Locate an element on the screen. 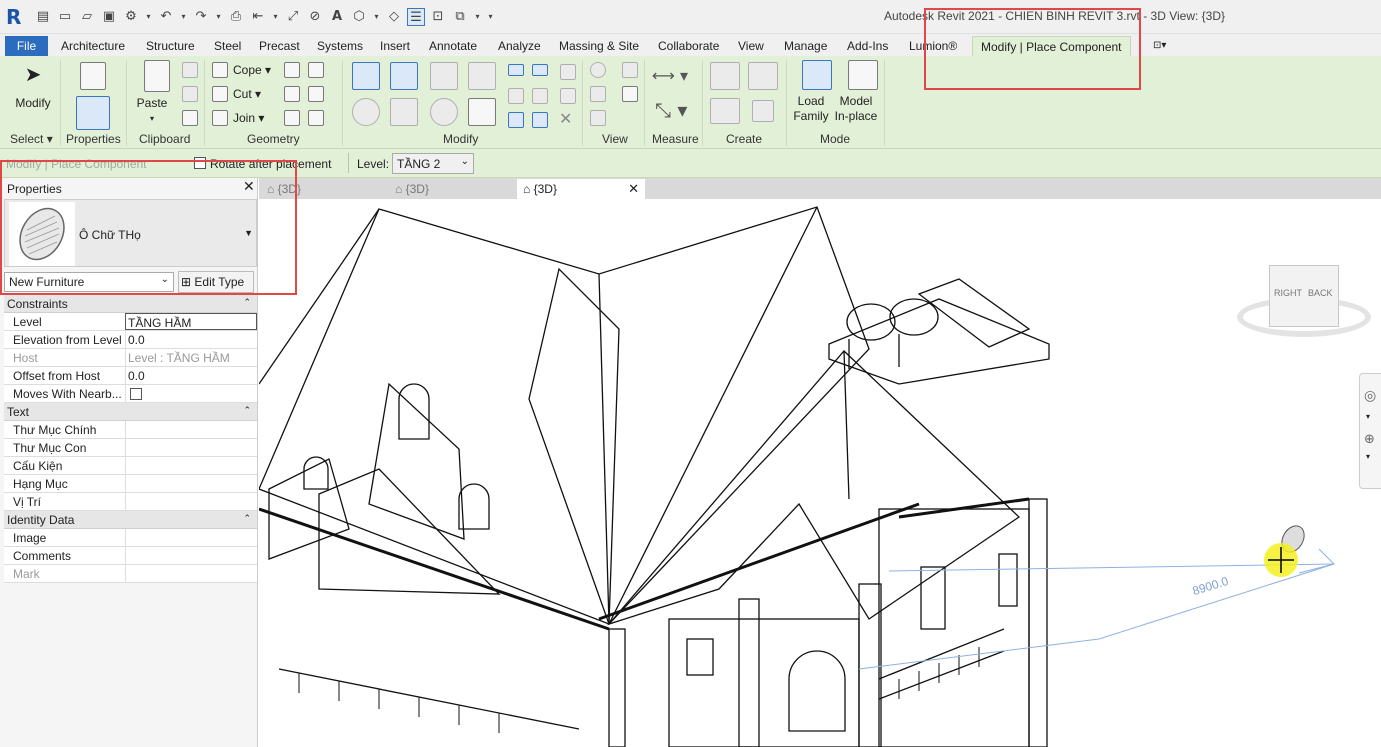 The width and height of the screenshot is (1381, 747). view-panel-label: View is located at coordinates (615, 139).